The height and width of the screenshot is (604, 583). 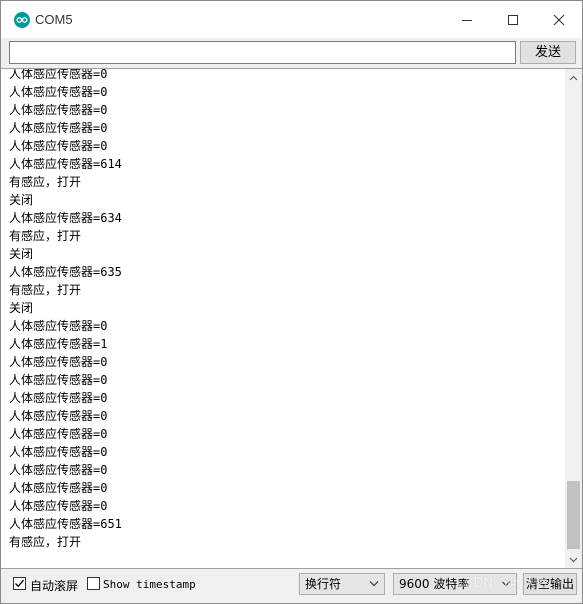 I want to click on scroll-up-arrow, so click(x=573, y=77).